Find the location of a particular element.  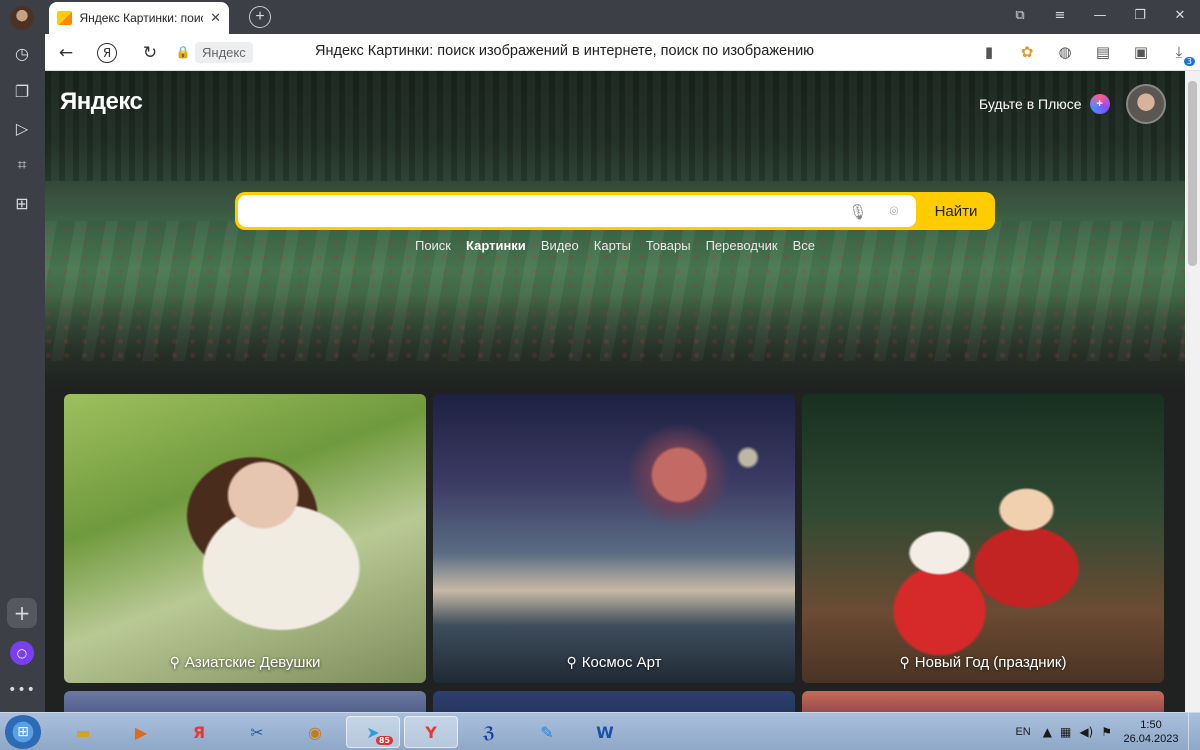

globe-icon: ◍ is located at coordinates (1065, 52).